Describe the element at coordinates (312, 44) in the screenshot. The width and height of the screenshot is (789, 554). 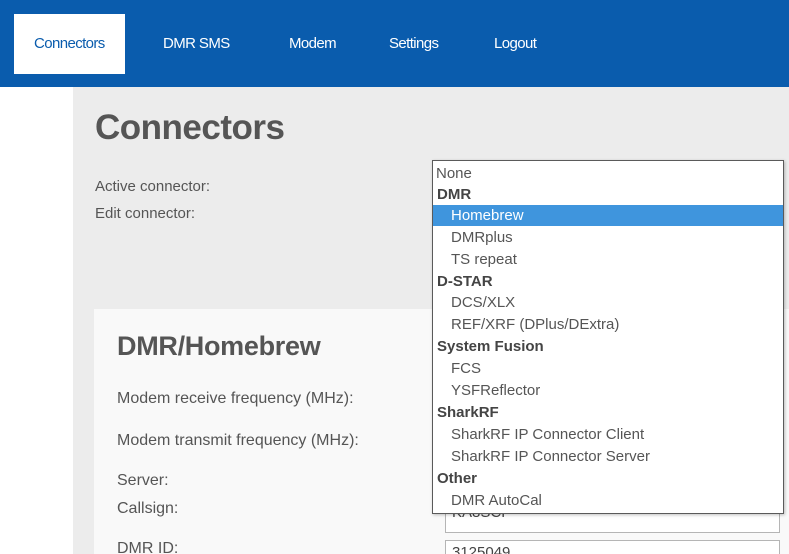
I see `tab-modem: Modem` at that location.